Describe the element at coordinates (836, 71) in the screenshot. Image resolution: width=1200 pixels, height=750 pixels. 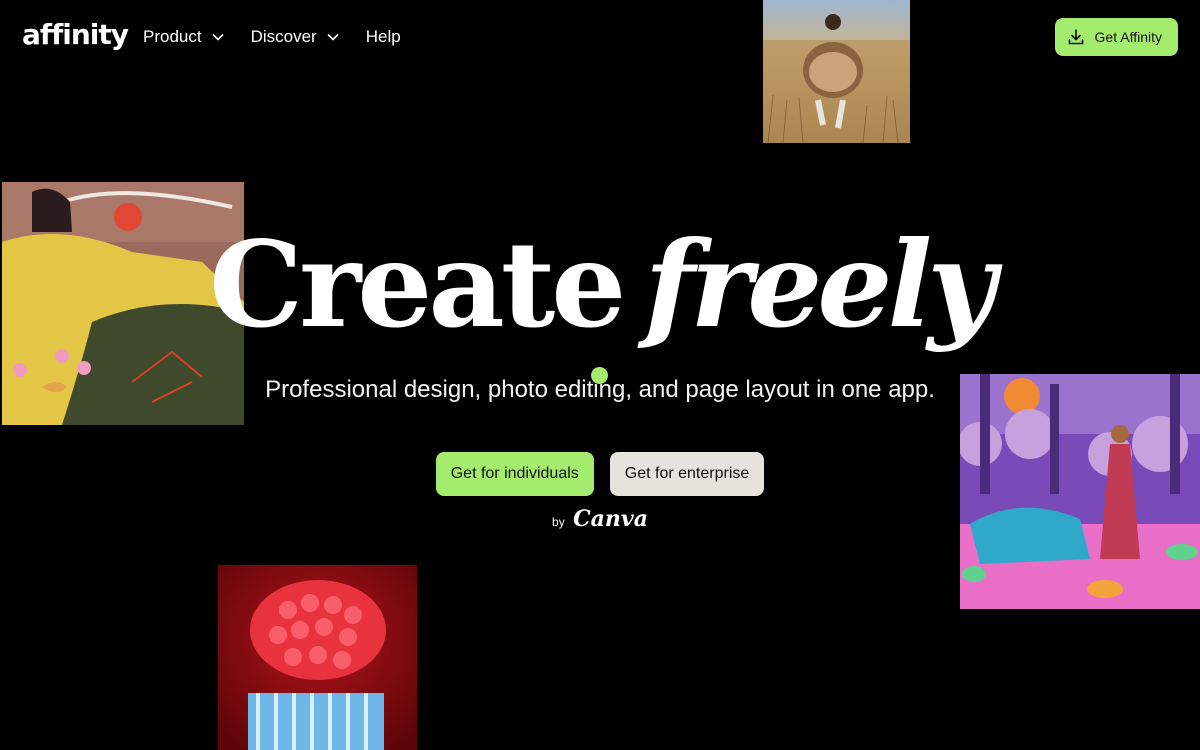
I see `fashion-photo-image` at that location.